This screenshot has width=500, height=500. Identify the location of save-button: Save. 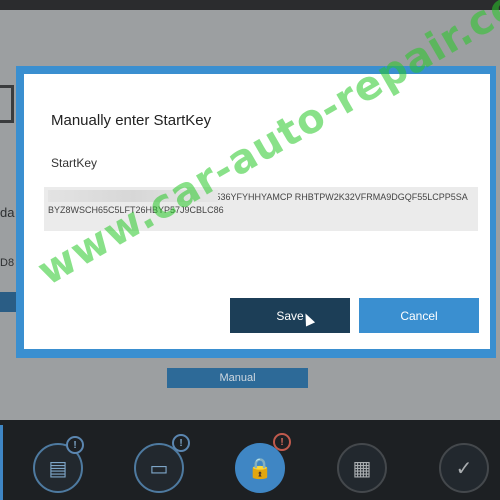
(290, 315).